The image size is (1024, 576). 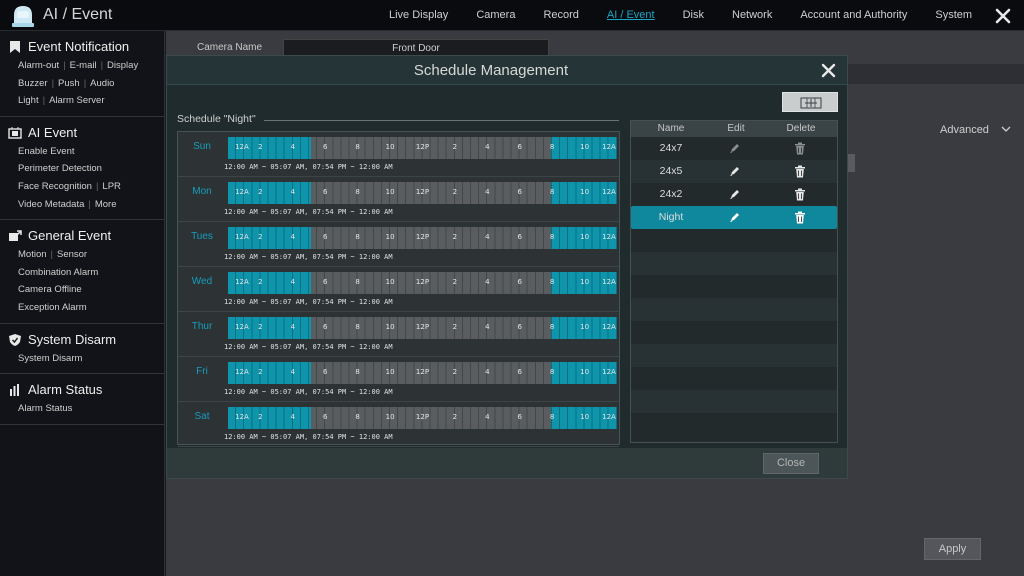 What do you see at coordinates (560, 15) in the screenshot?
I see `nav-record: Record` at bounding box center [560, 15].